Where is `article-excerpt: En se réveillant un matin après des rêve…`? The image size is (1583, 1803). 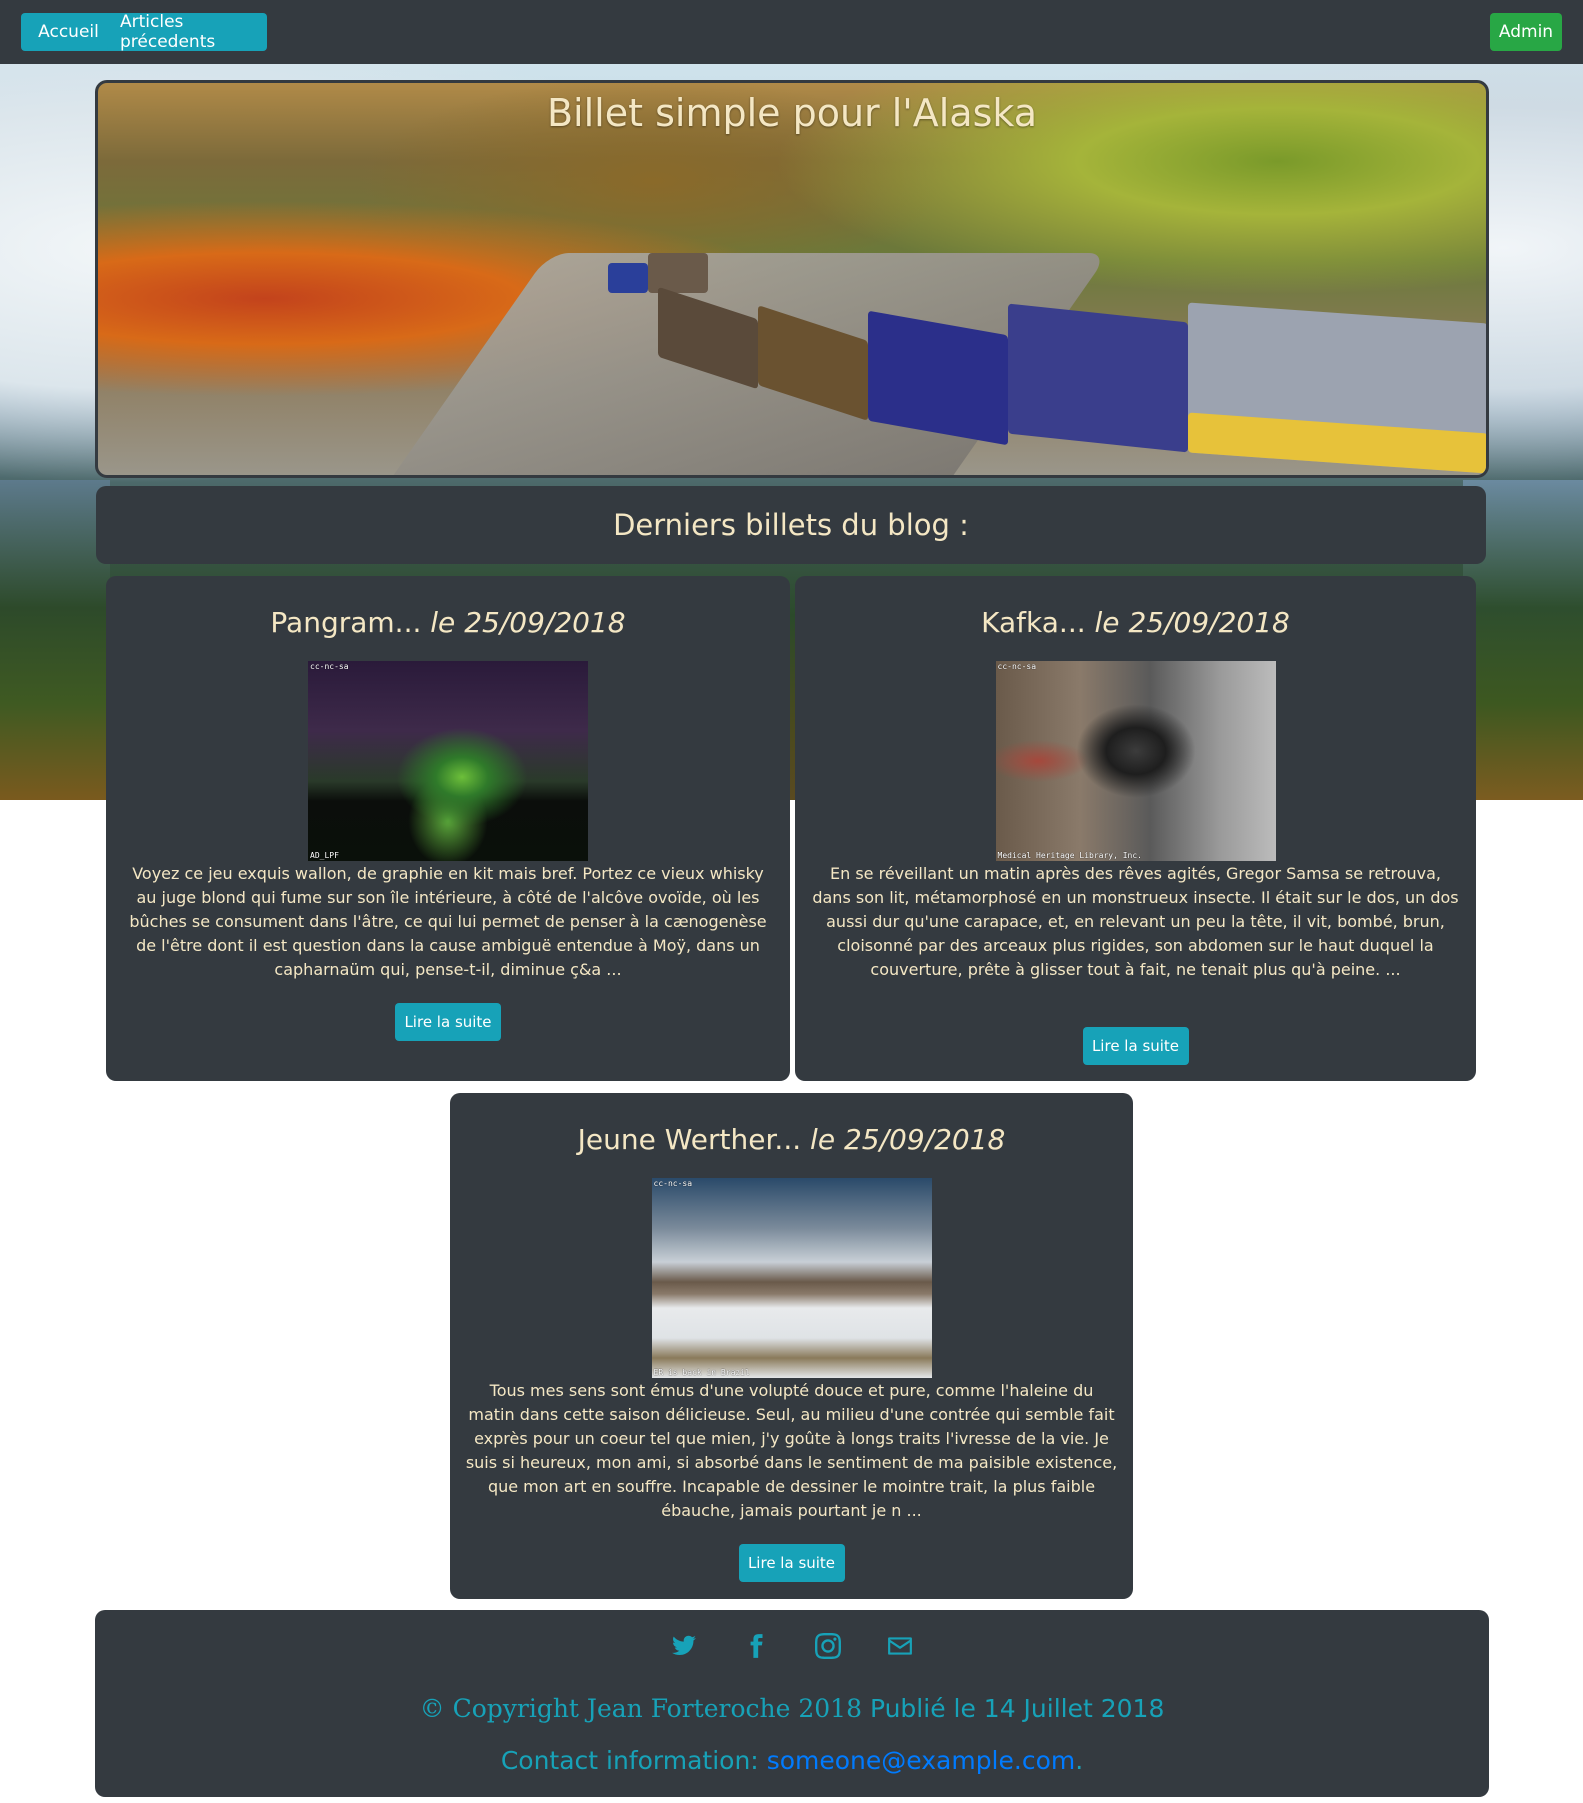 article-excerpt: En se réveillant un matin après des rêve… is located at coordinates (1135, 921).